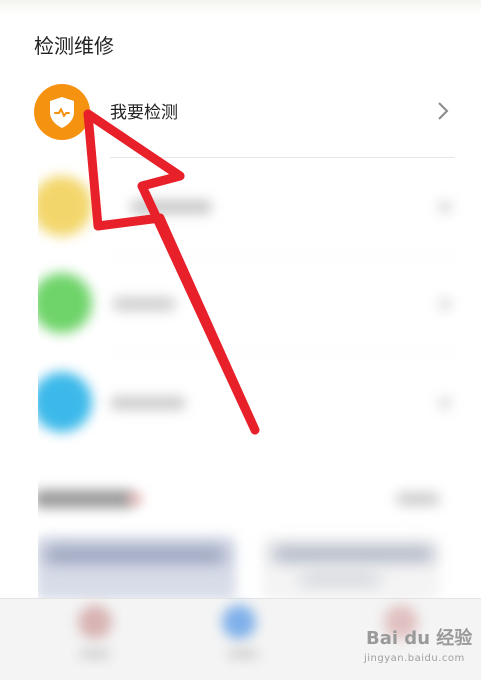  Describe the element at coordinates (419, 638) in the screenshot. I see `watermark-text: Bai du 经验` at that location.